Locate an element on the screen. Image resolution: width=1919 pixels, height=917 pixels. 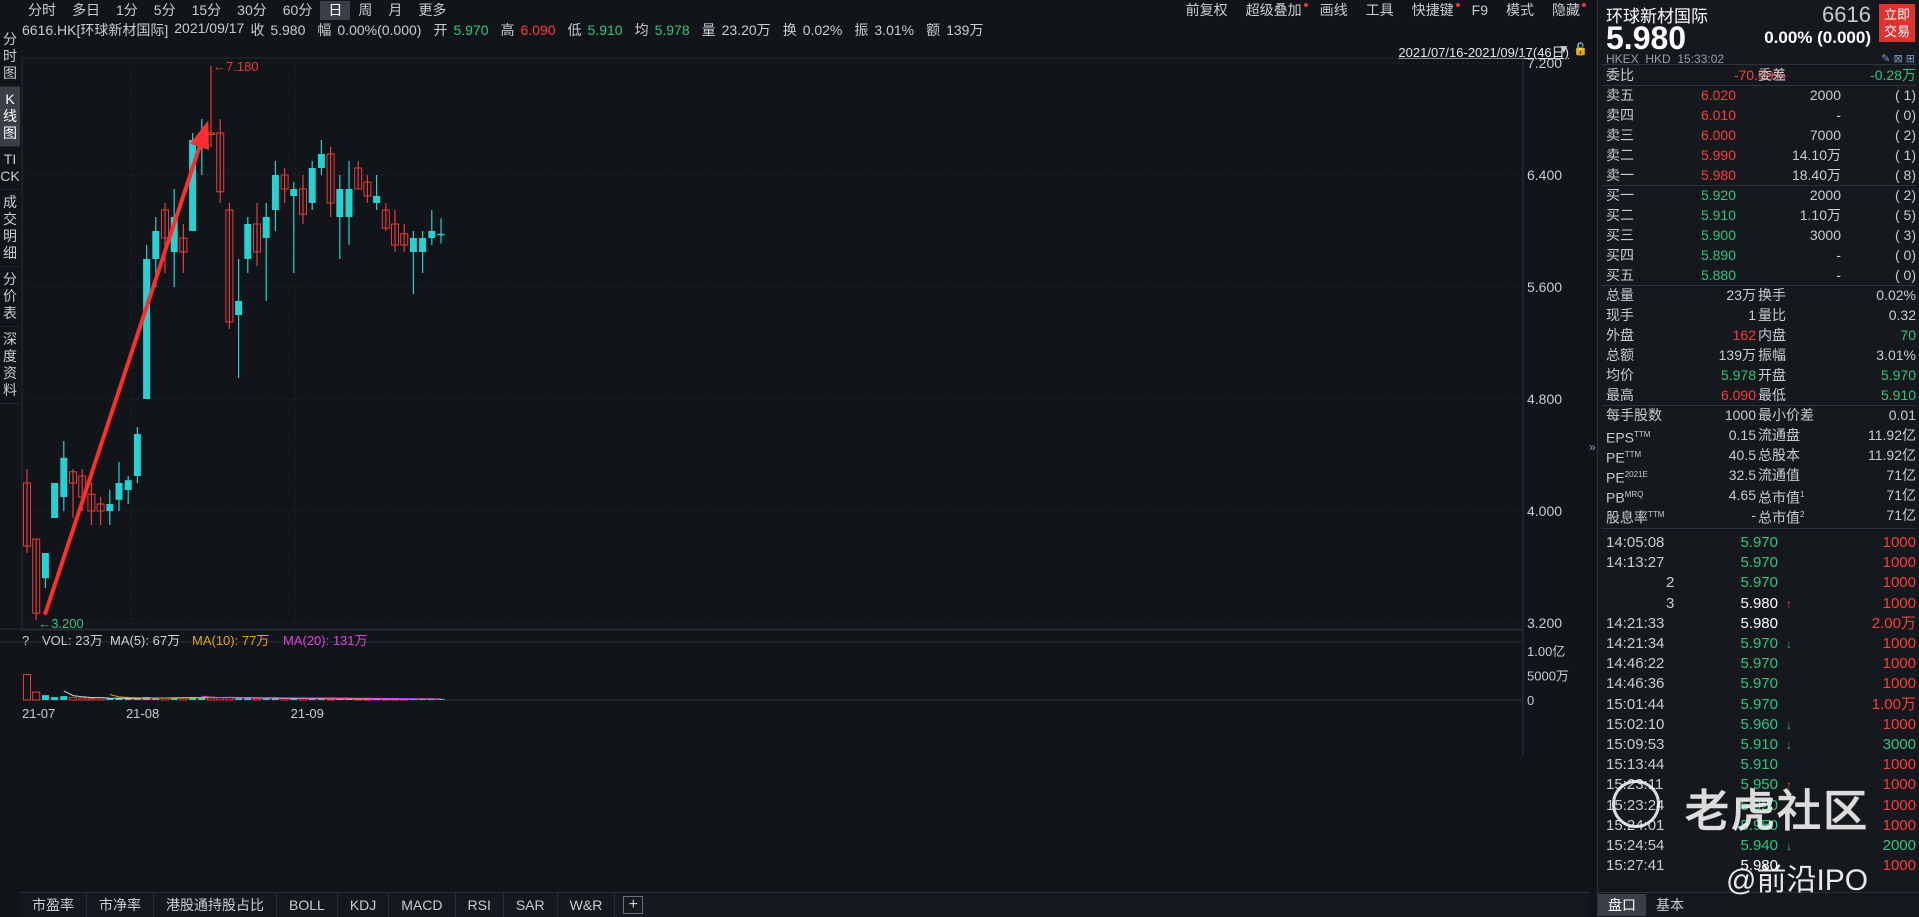
indicator-tab-3: BOLL is located at coordinates (307, 905).